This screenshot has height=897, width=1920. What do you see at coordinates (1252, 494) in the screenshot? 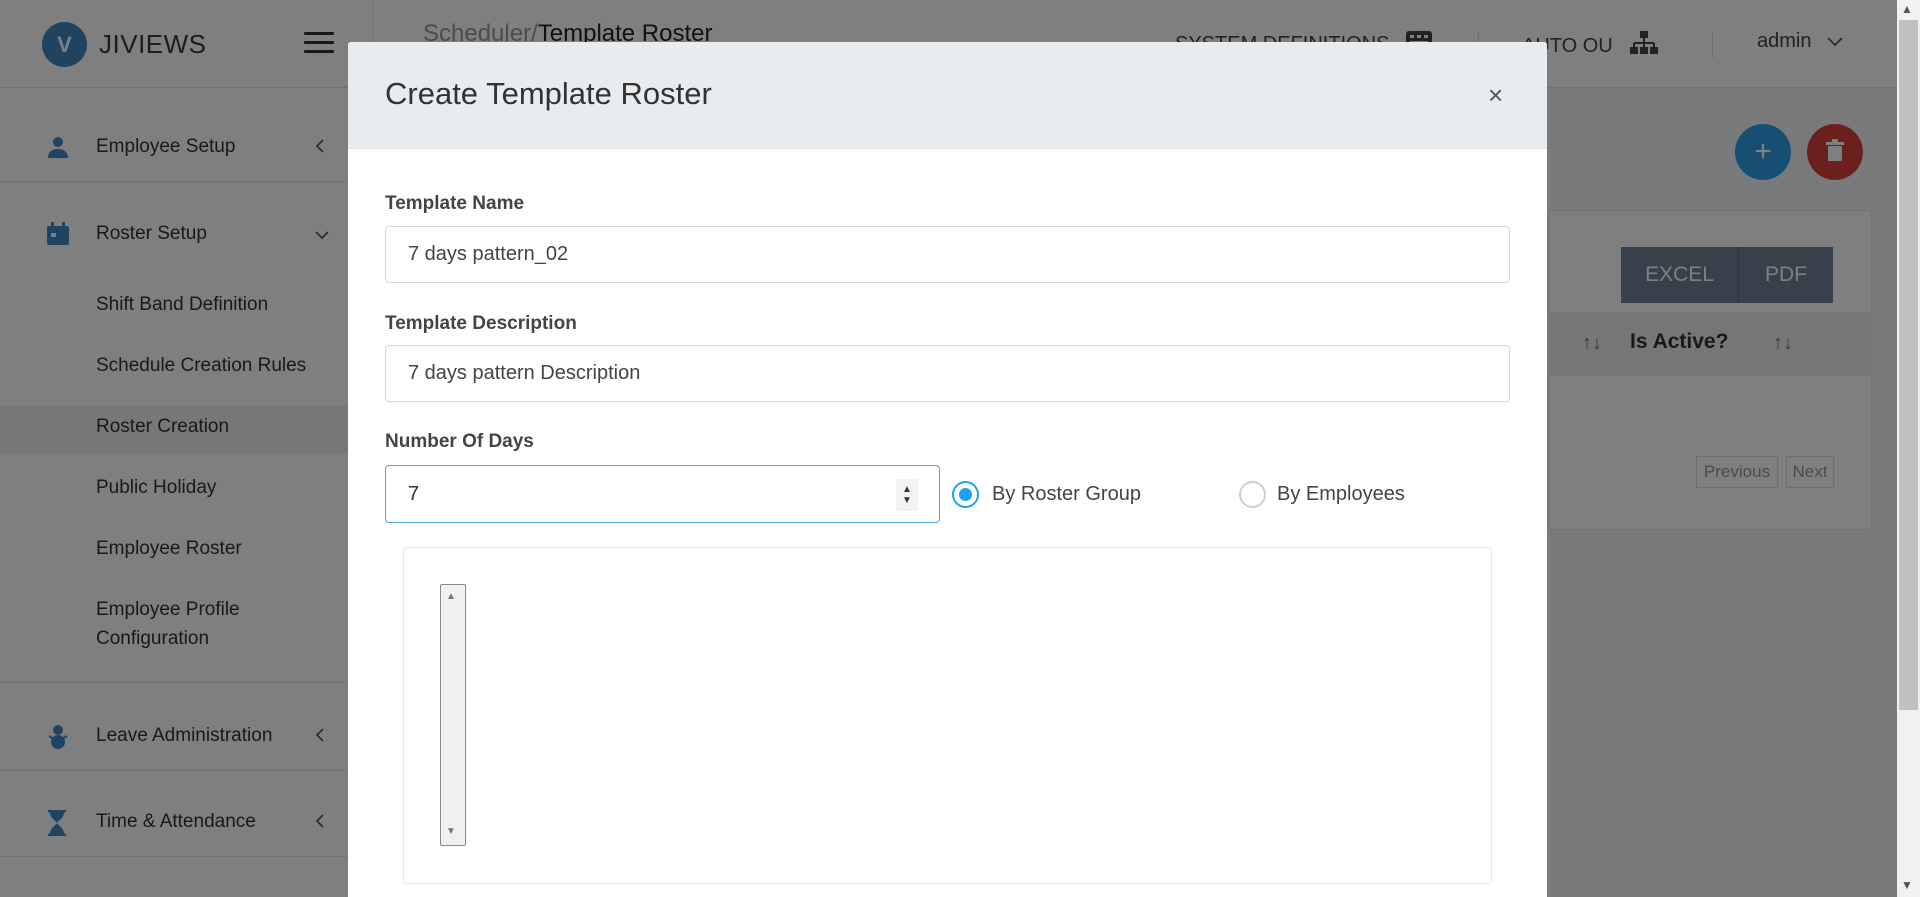
I see `by-employees-radio` at bounding box center [1252, 494].